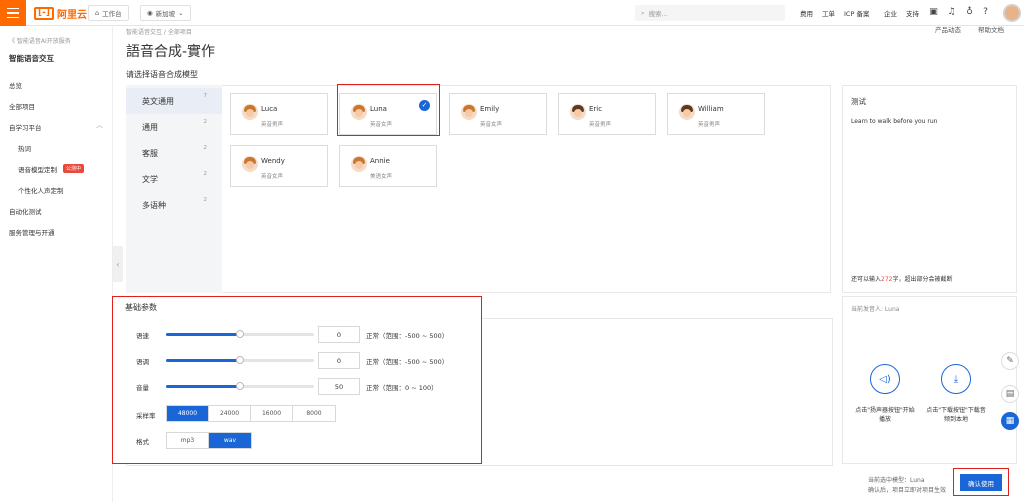  What do you see at coordinates (22, 106) in the screenshot?
I see `sidebar-item-projects: 全部项目` at bounding box center [22, 106].